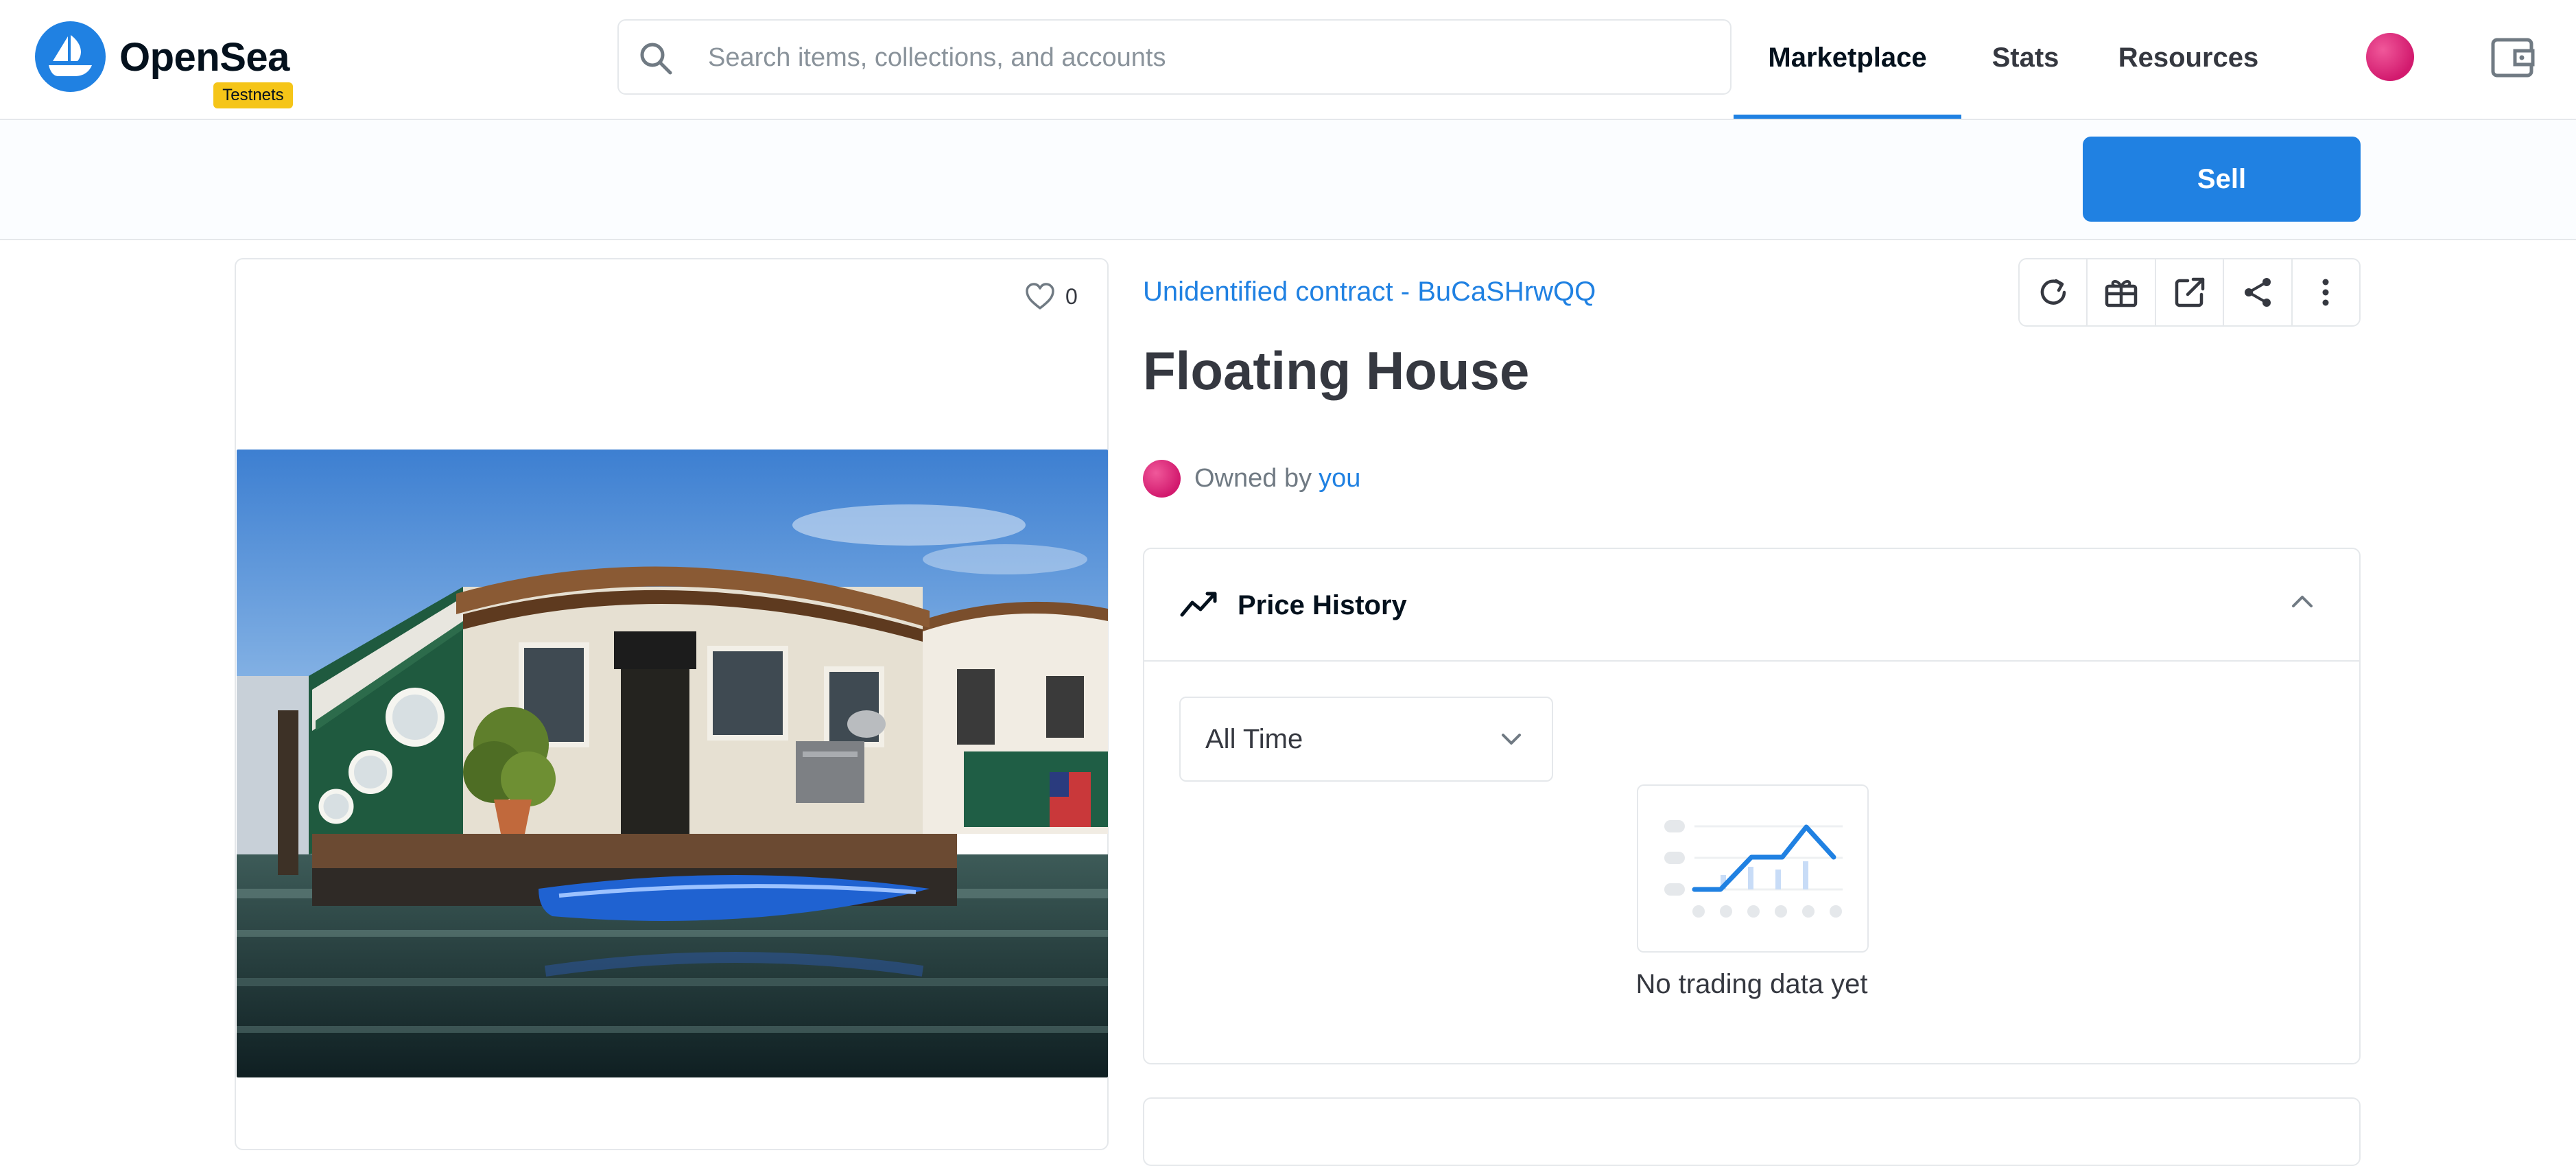  Describe the element at coordinates (1752, 1131) in the screenshot. I see `next-accordion-panel` at that location.